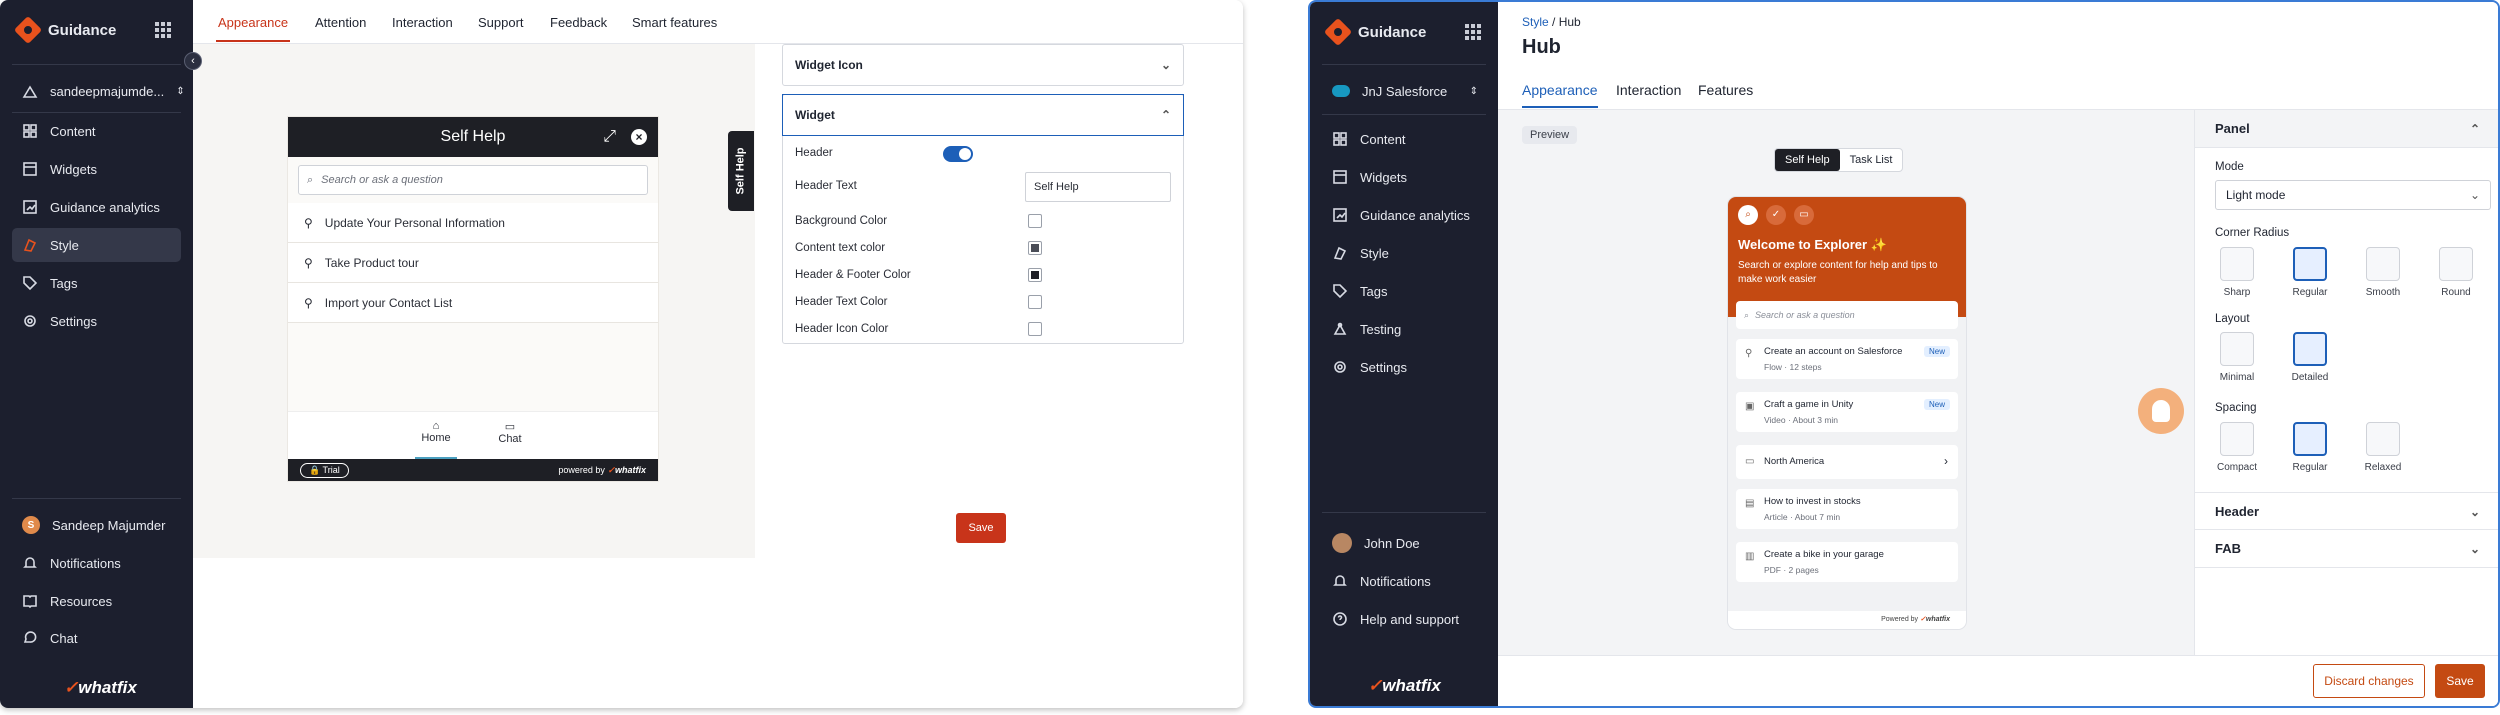 The height and width of the screenshot is (715, 2500). Describe the element at coordinates (98, 91) in the screenshot. I see `account-selector: sandeepmajumde... ⇕` at that location.